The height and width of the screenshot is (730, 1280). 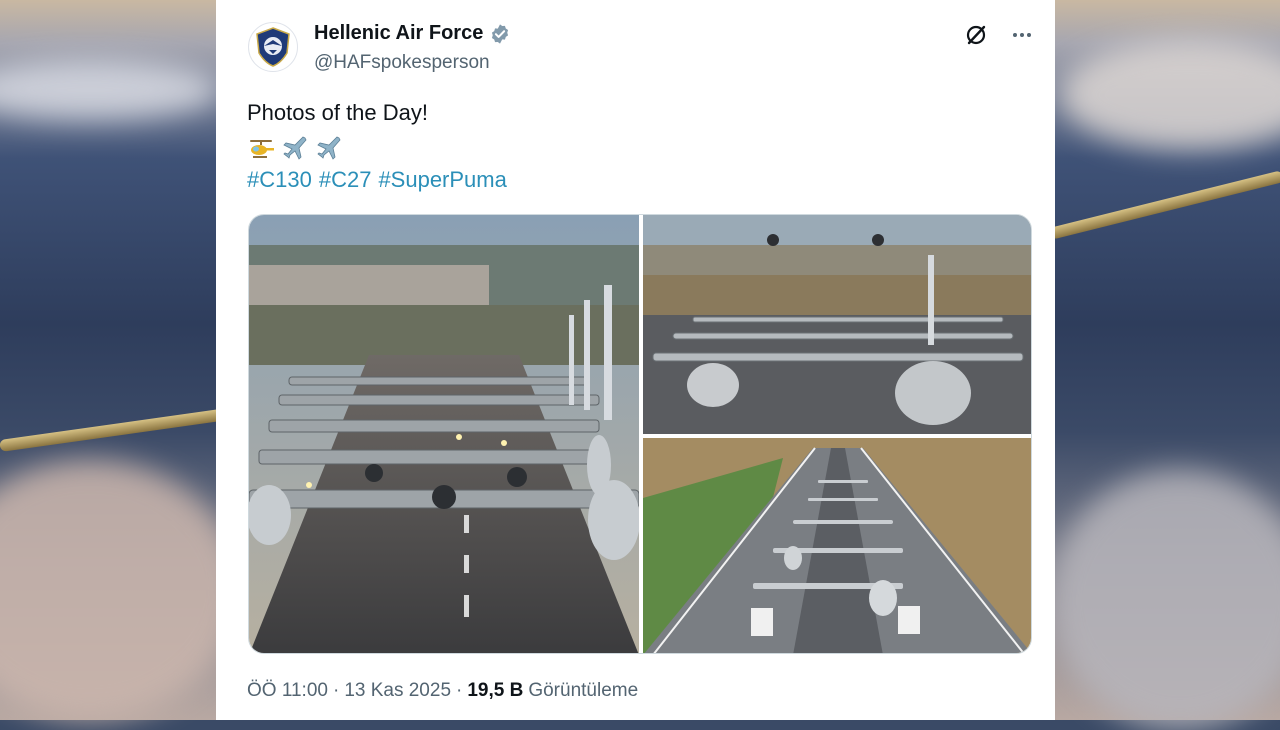 I want to click on air-force-emblem-icon, so click(x=273, y=47).